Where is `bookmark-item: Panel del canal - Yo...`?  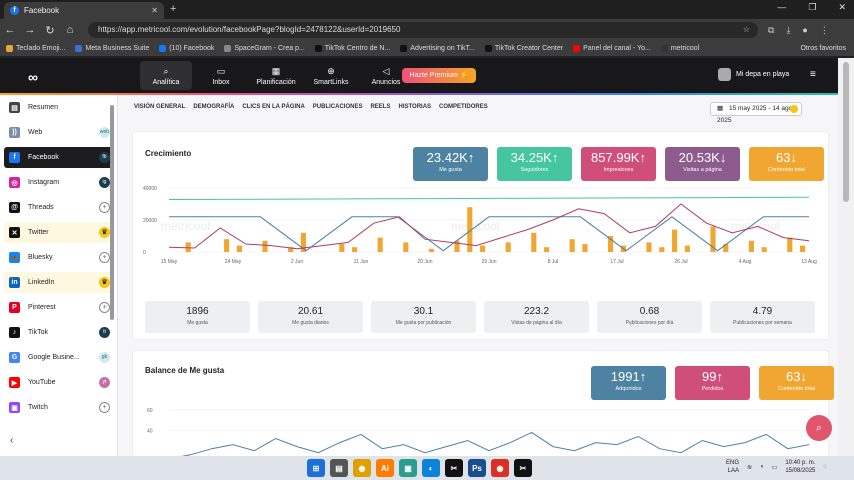
bookmark-item: Panel del canal - Yo... is located at coordinates (612, 48).